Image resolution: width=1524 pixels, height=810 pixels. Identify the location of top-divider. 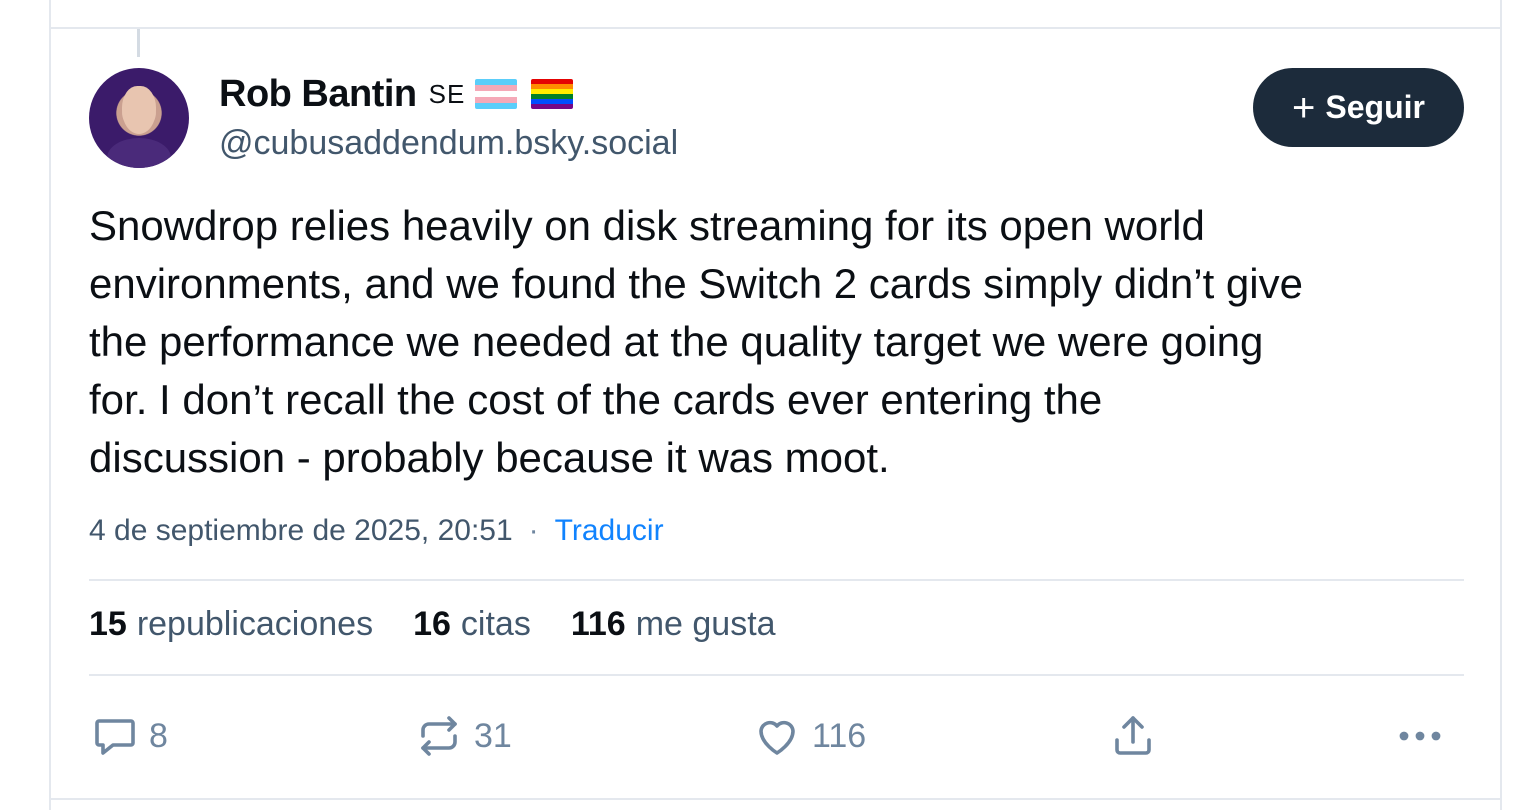
(775, 28).